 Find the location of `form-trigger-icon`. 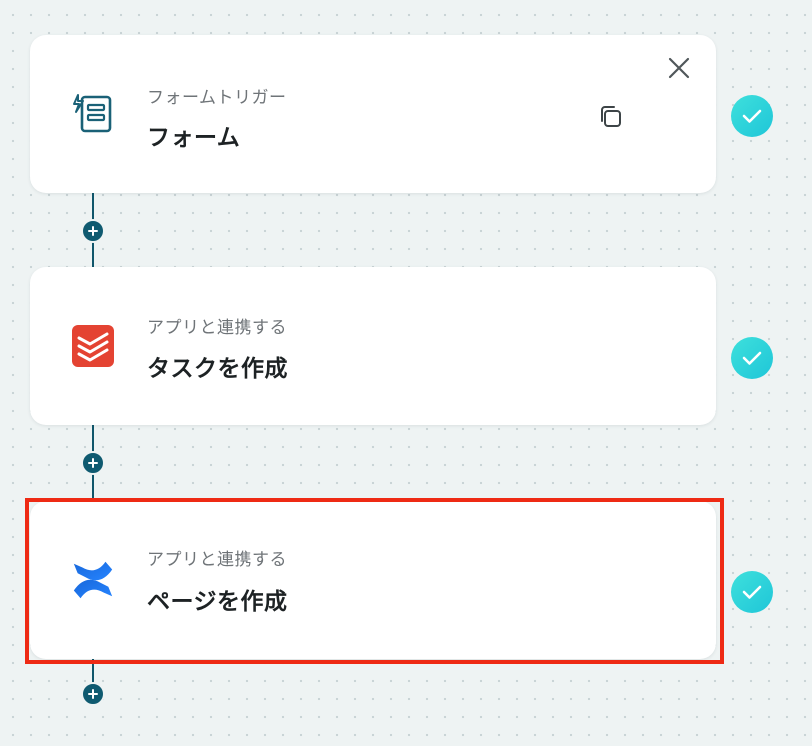

form-trigger-icon is located at coordinates (93, 114).